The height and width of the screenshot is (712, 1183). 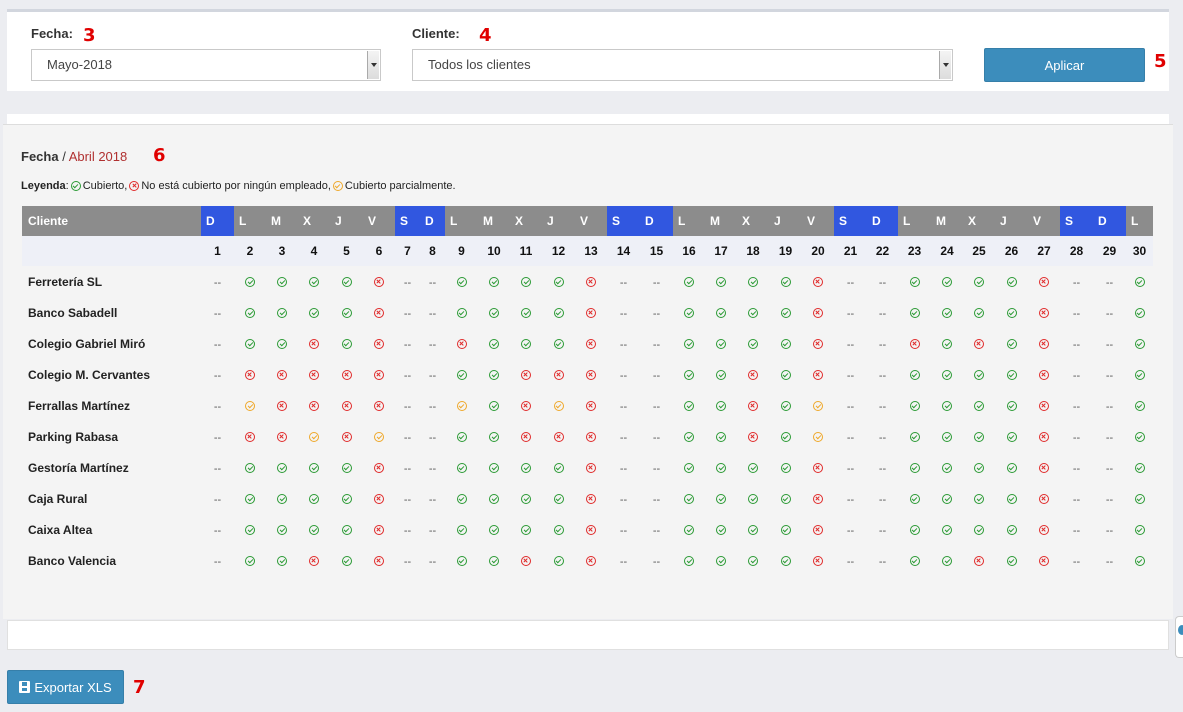 I want to click on day-number: 10, so click(x=494, y=251).